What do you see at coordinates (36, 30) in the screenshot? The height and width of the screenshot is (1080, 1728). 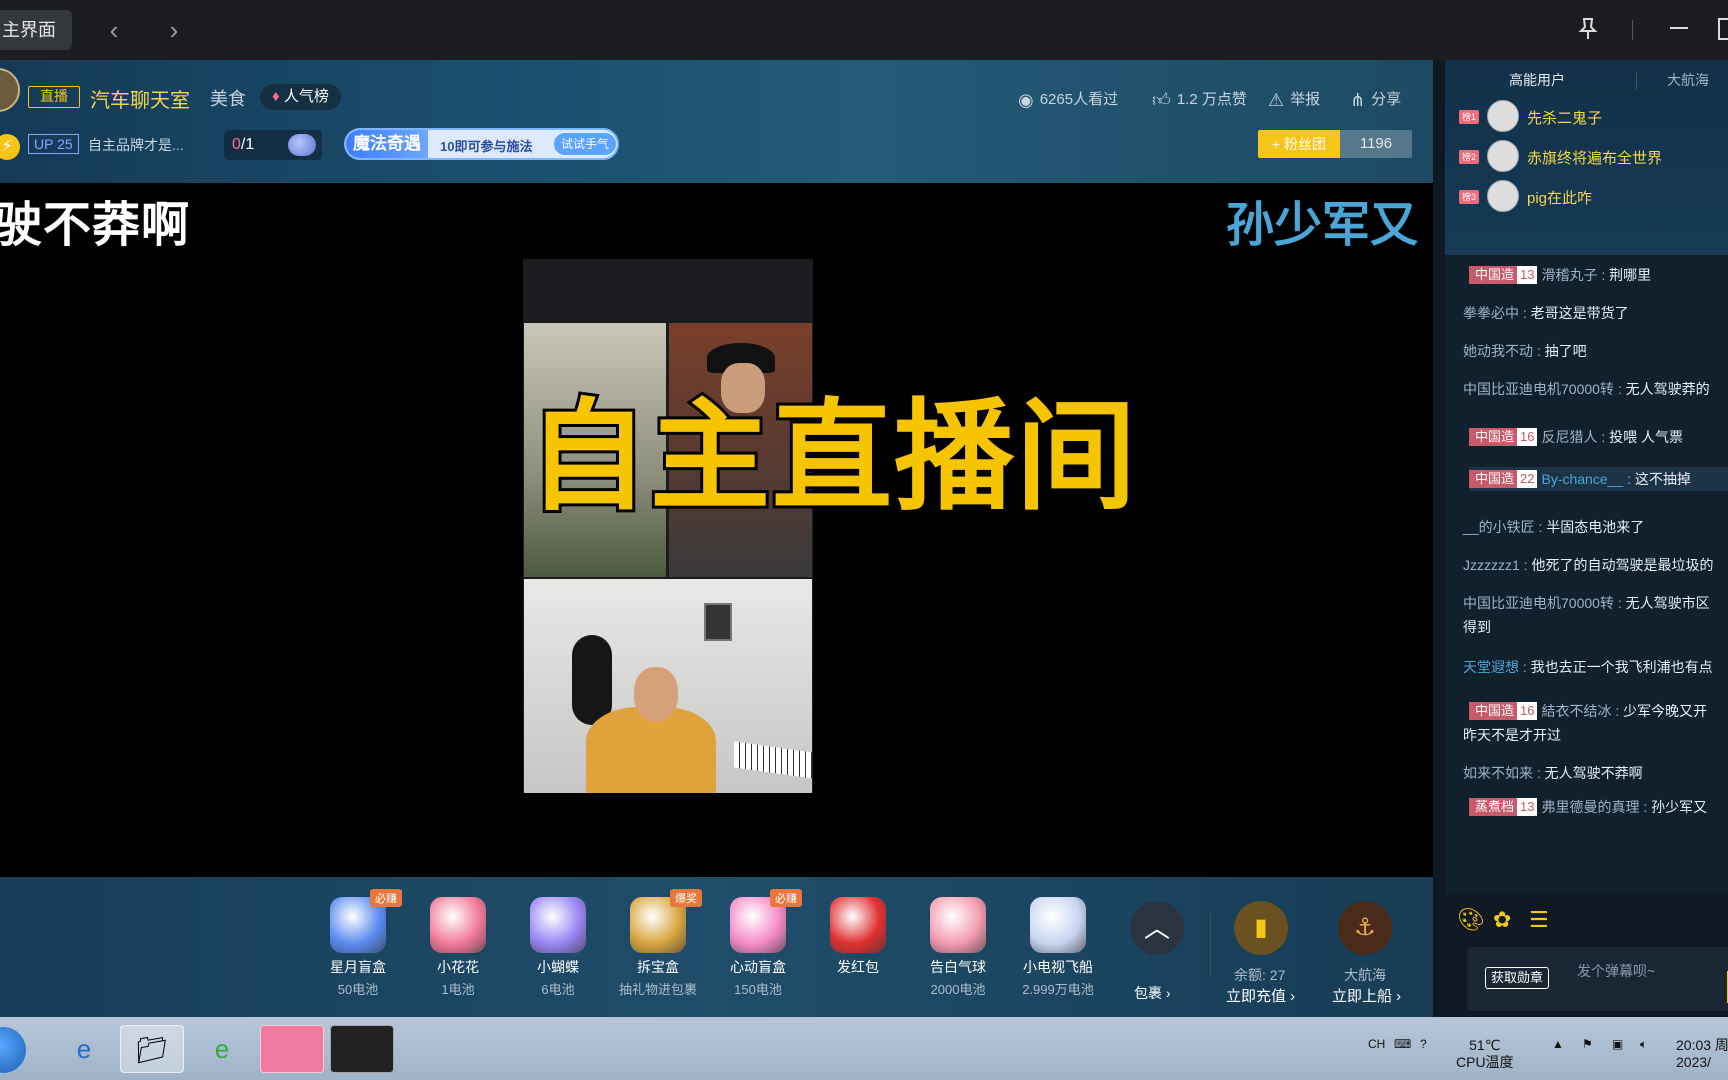 I see `home-tab: 主界面` at bounding box center [36, 30].